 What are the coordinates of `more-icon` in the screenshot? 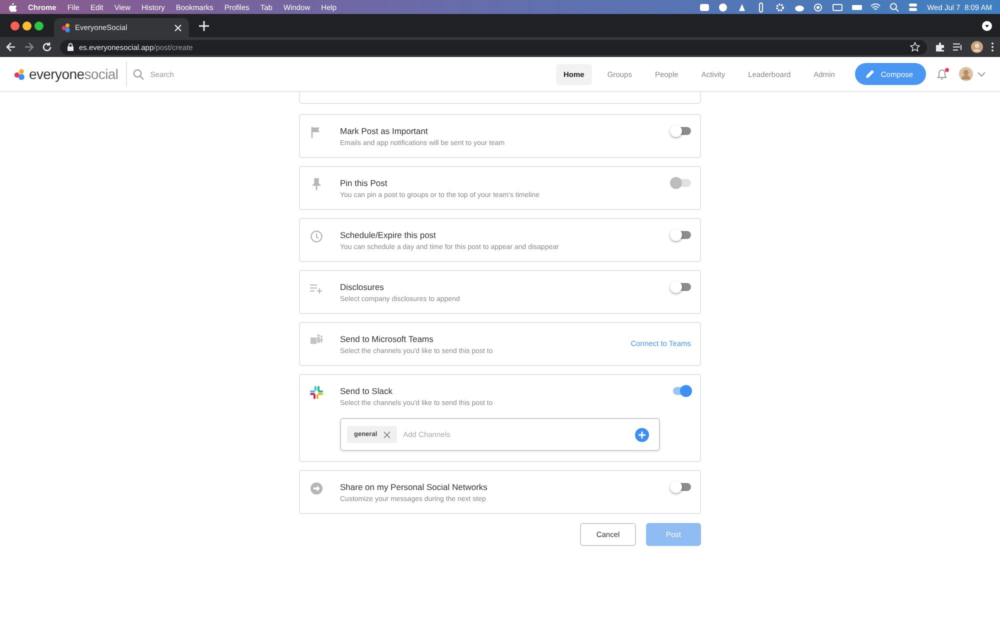 It's located at (992, 47).